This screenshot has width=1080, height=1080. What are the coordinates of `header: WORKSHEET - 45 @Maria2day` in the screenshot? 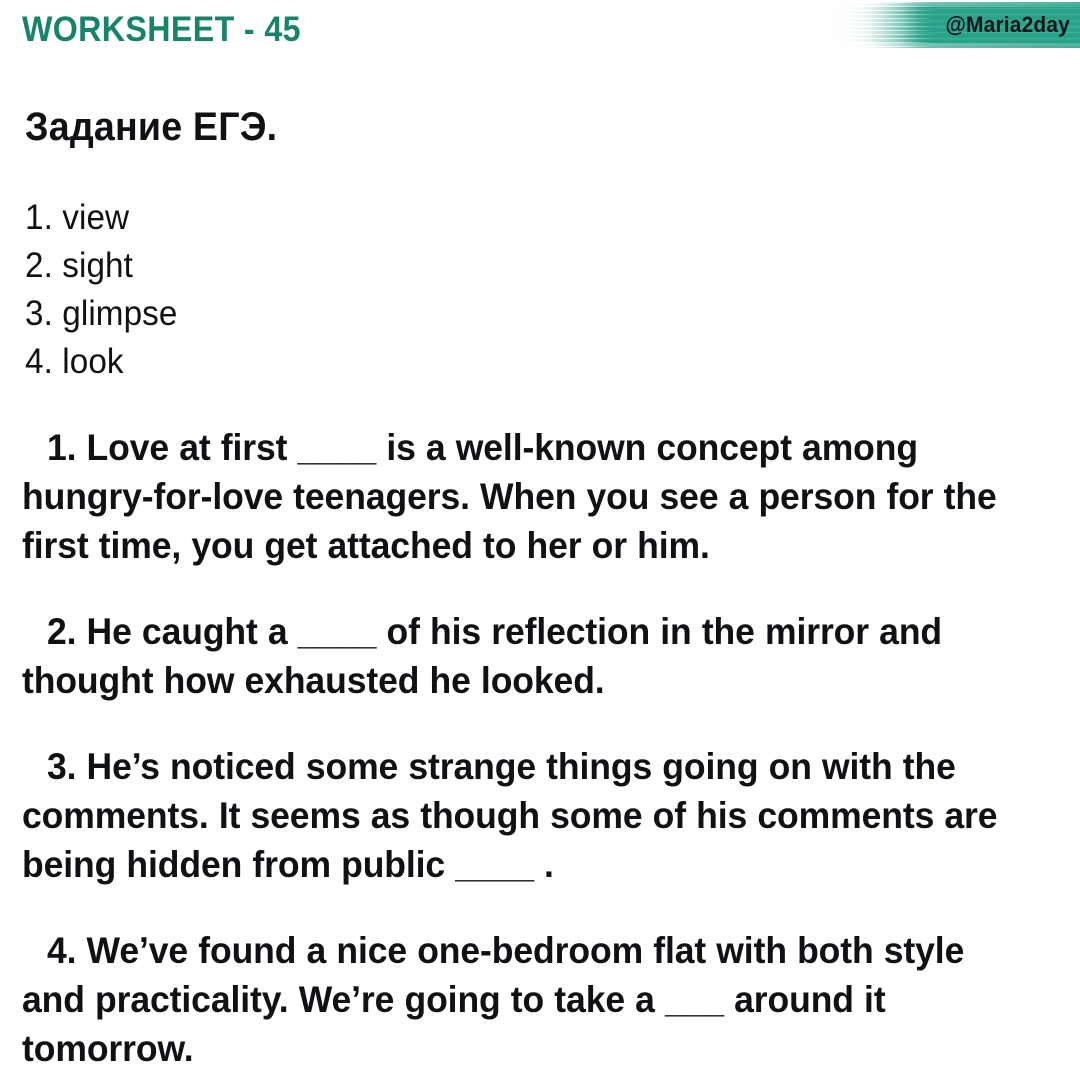 It's located at (540, 38).